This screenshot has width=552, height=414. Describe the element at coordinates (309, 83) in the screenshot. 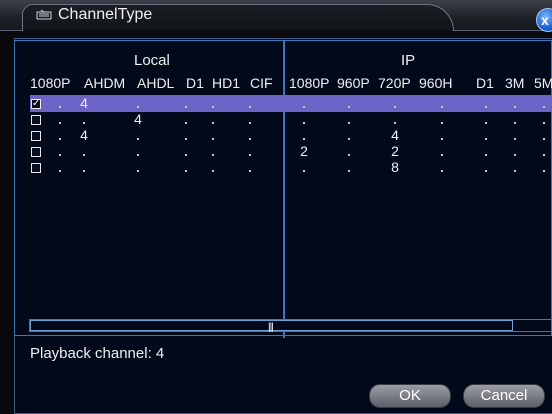

I see `col-ip-1080p: 1080P` at that location.